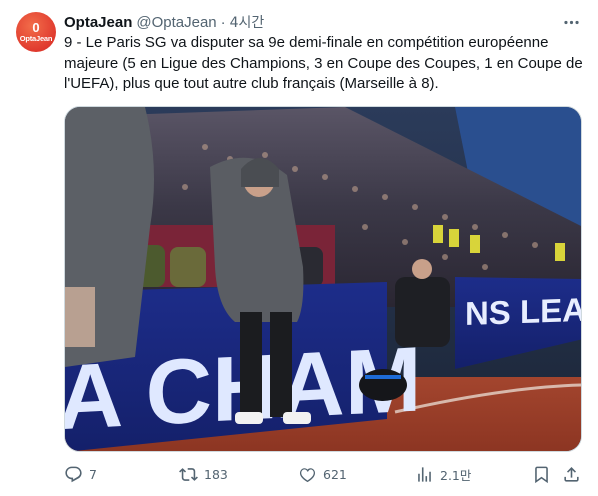  I want to click on avatar: 0 OptaJean, so click(36, 32).